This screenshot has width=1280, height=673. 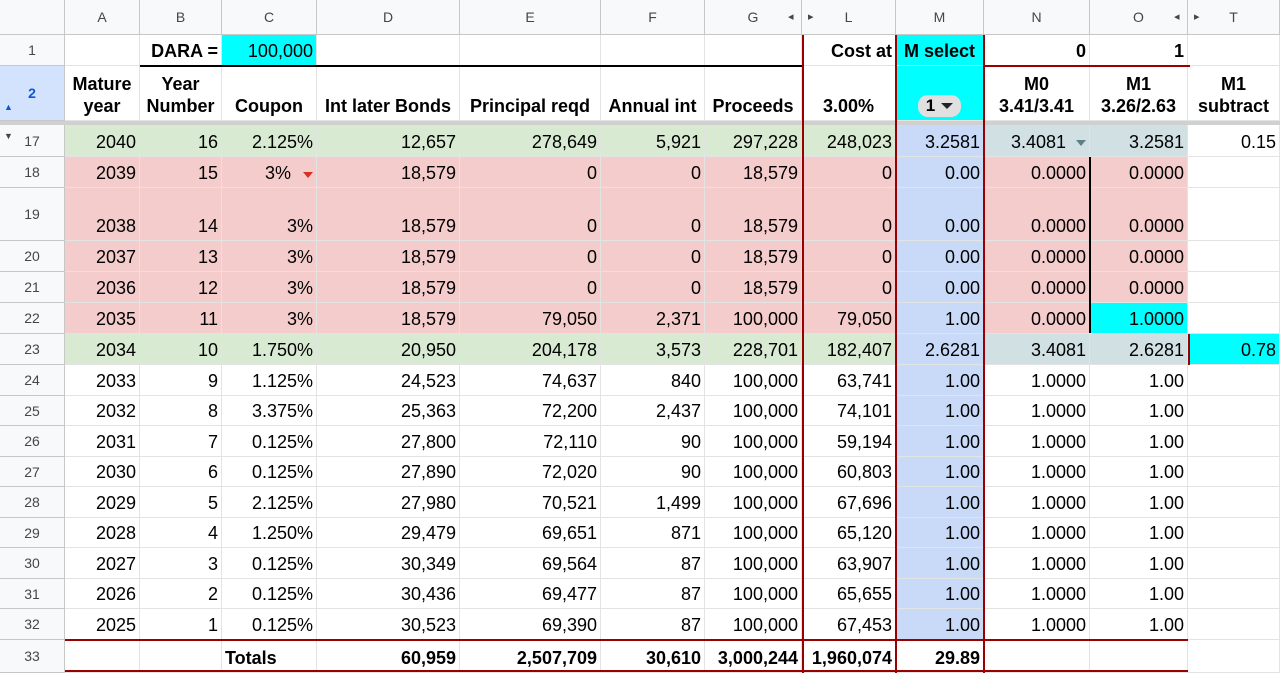 What do you see at coordinates (530, 502) in the screenshot?
I see `cell-e-row-28: 70,521` at bounding box center [530, 502].